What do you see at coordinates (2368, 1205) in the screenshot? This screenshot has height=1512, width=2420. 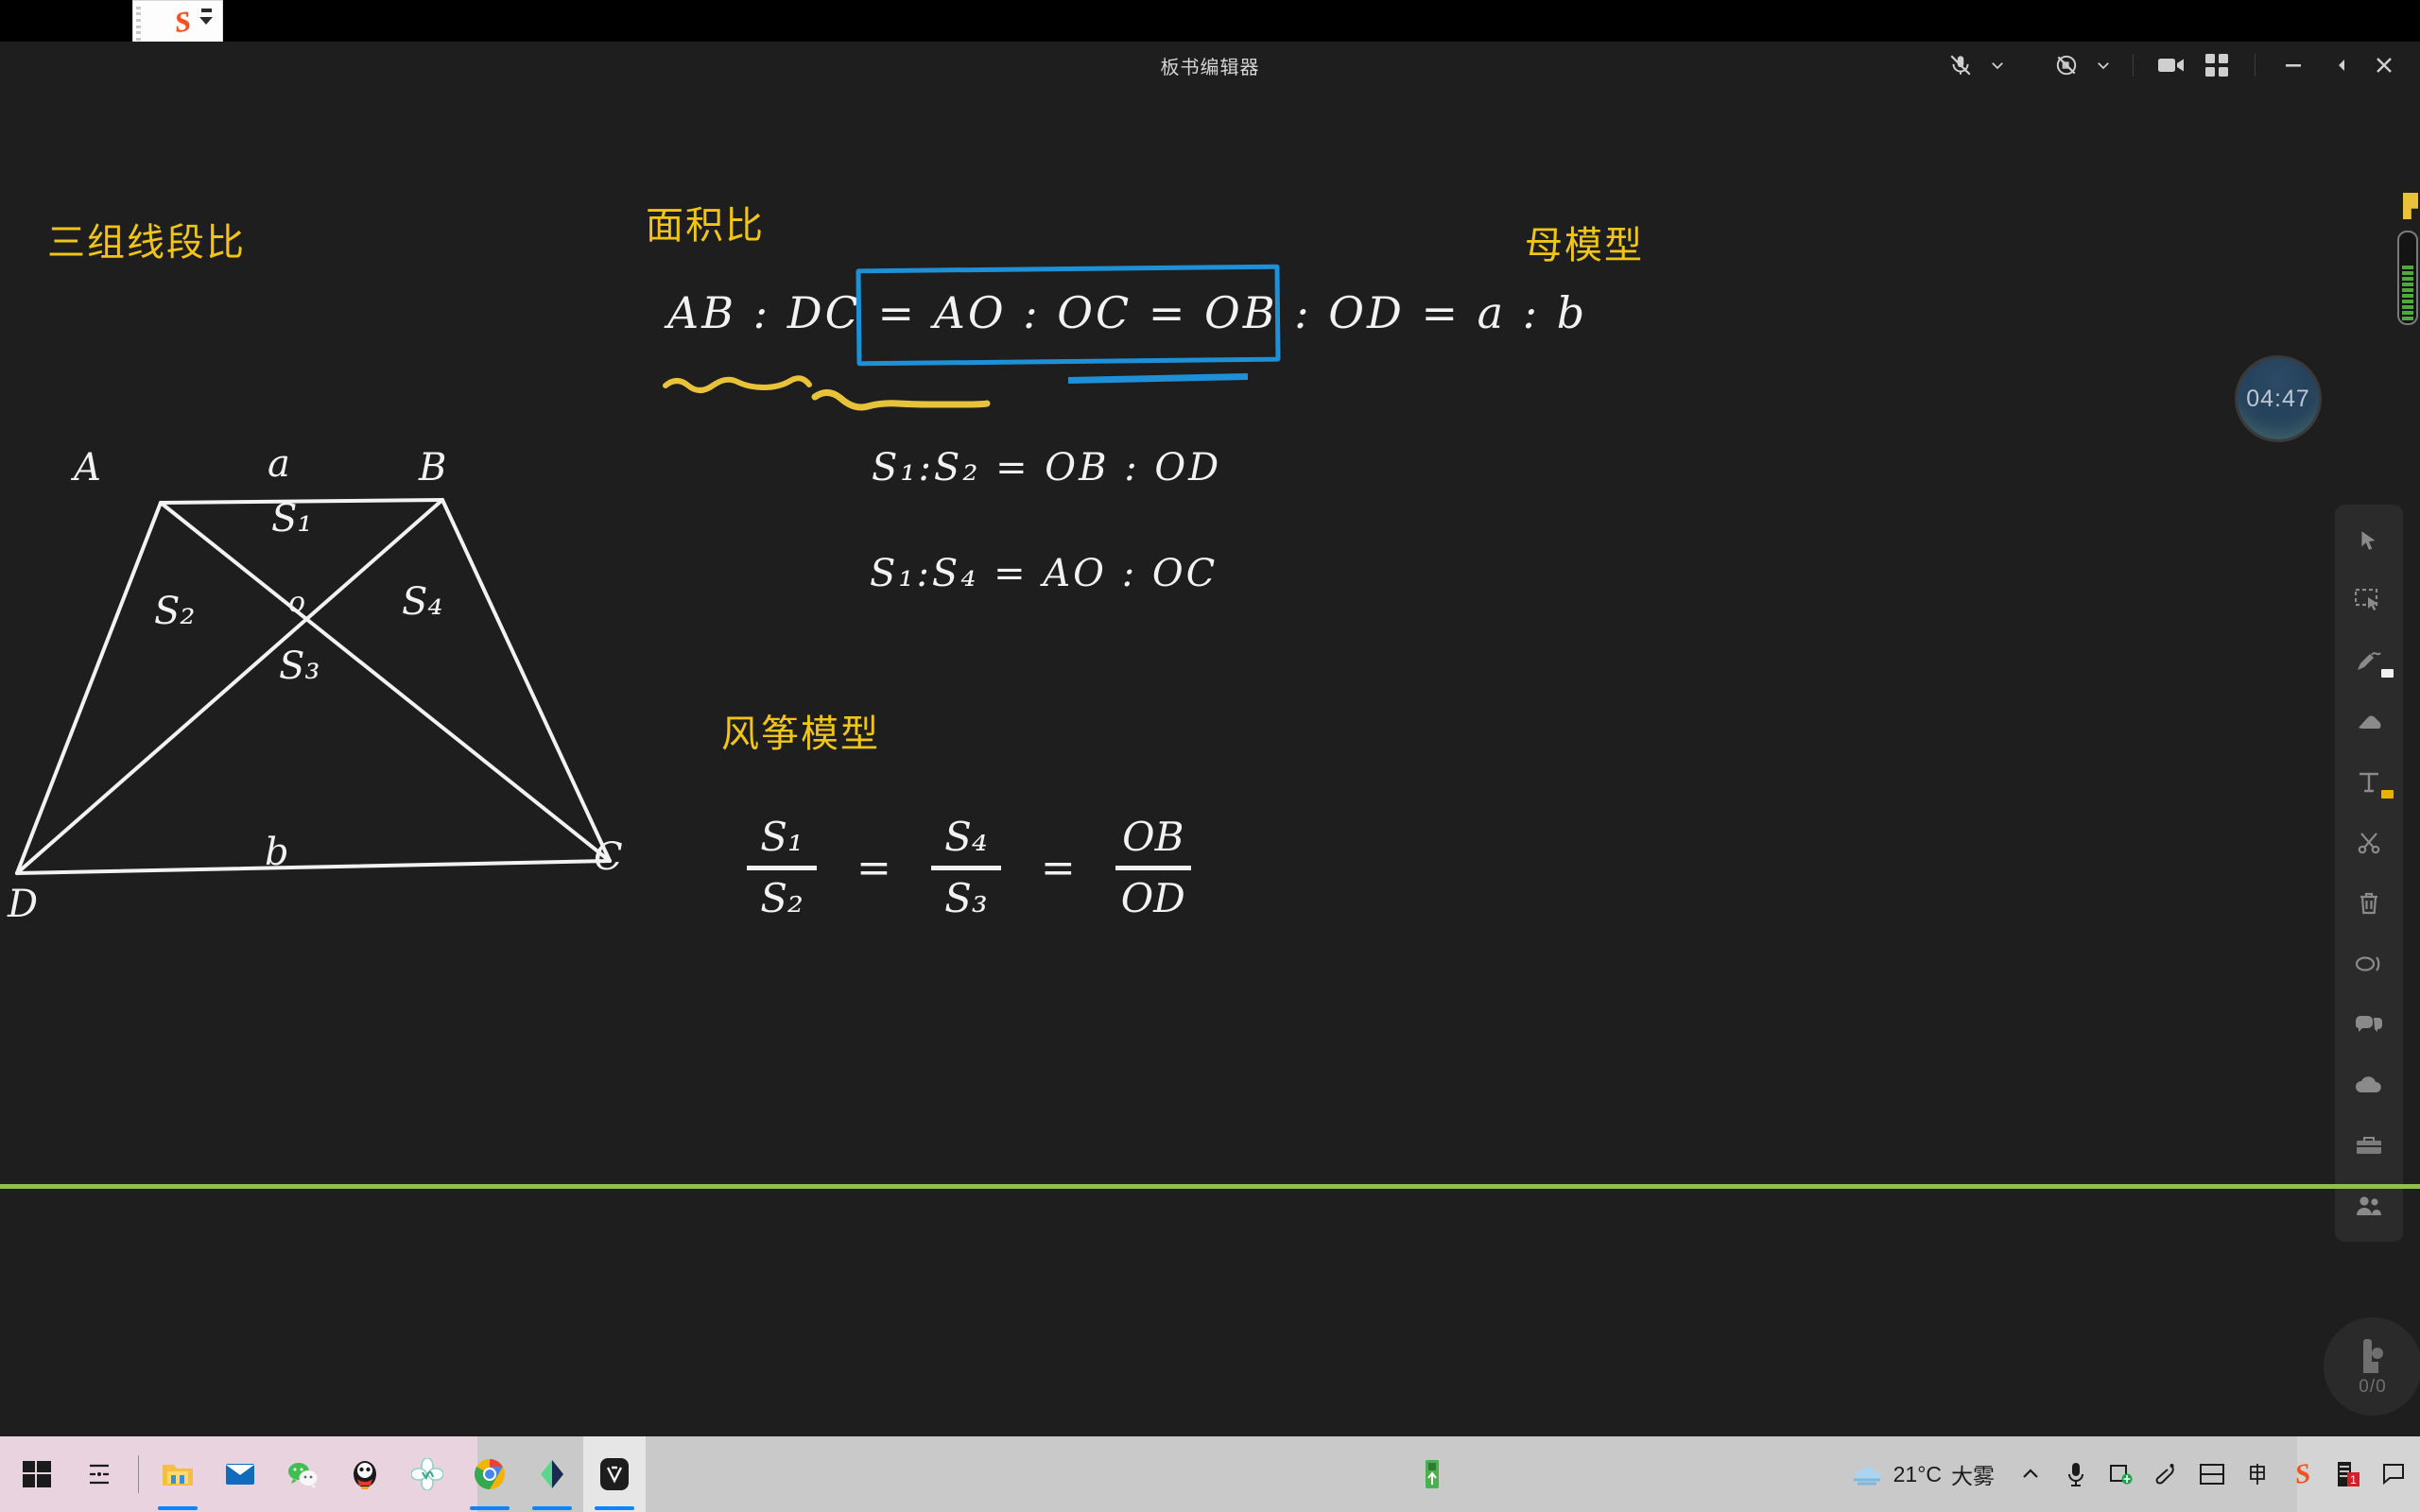 I see `people-icon` at bounding box center [2368, 1205].